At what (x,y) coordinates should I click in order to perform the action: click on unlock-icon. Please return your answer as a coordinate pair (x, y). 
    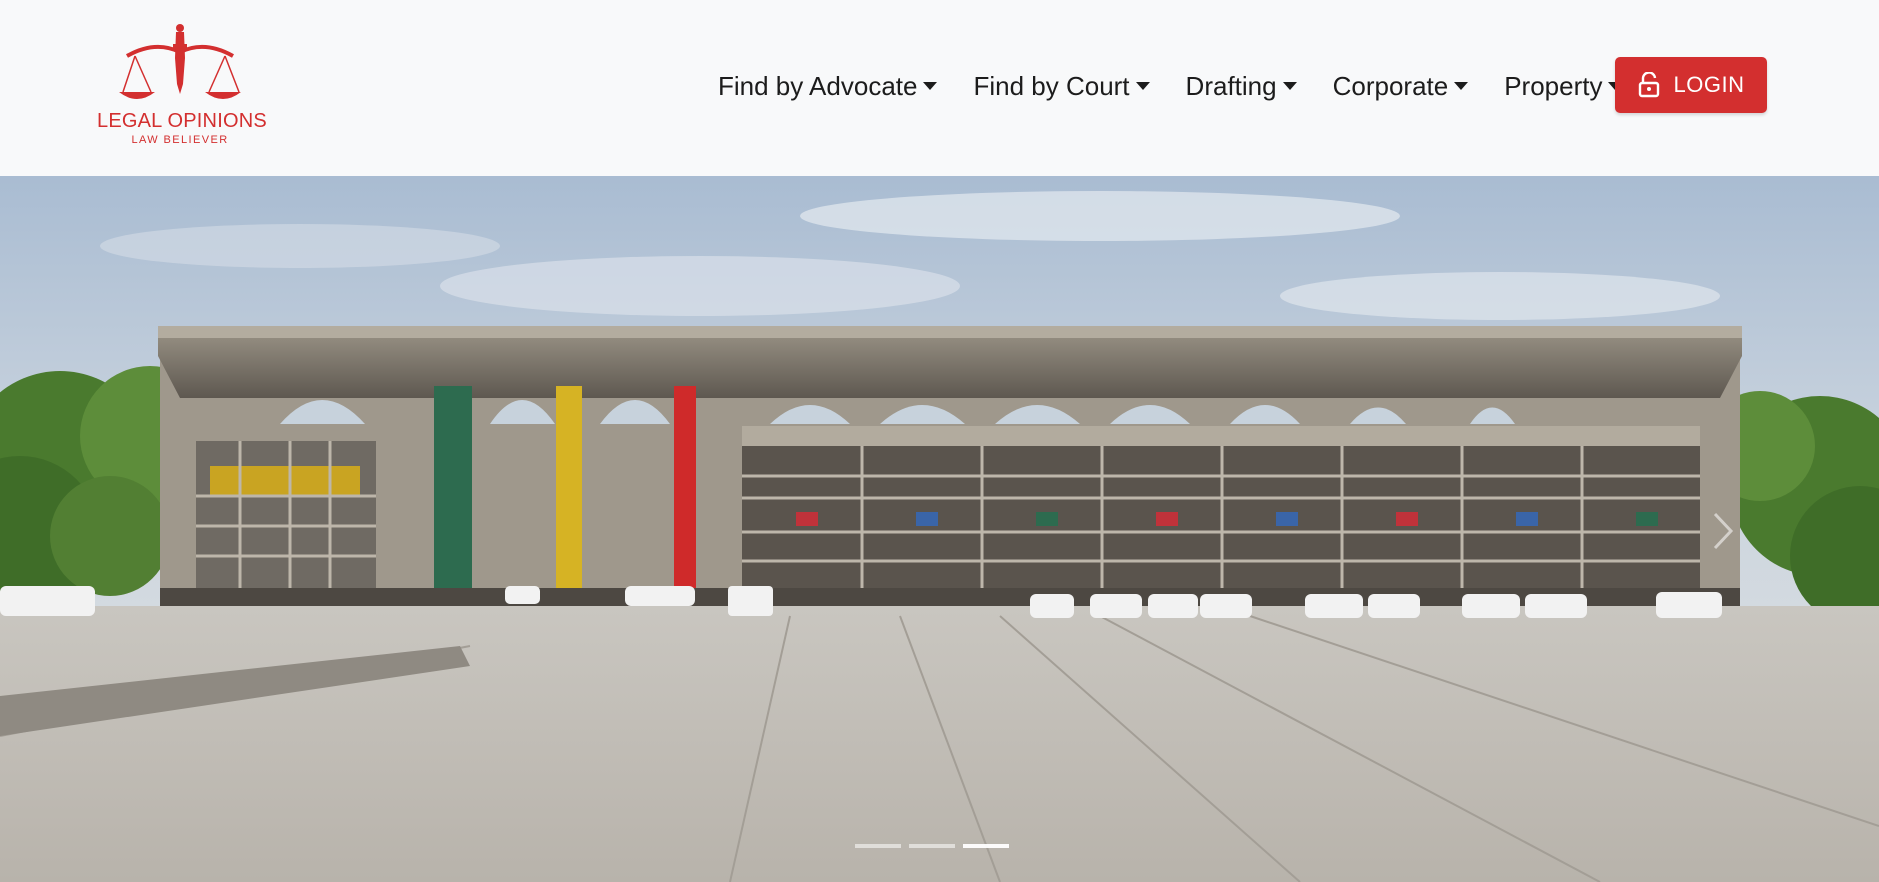
    Looking at the image, I should click on (1648, 85).